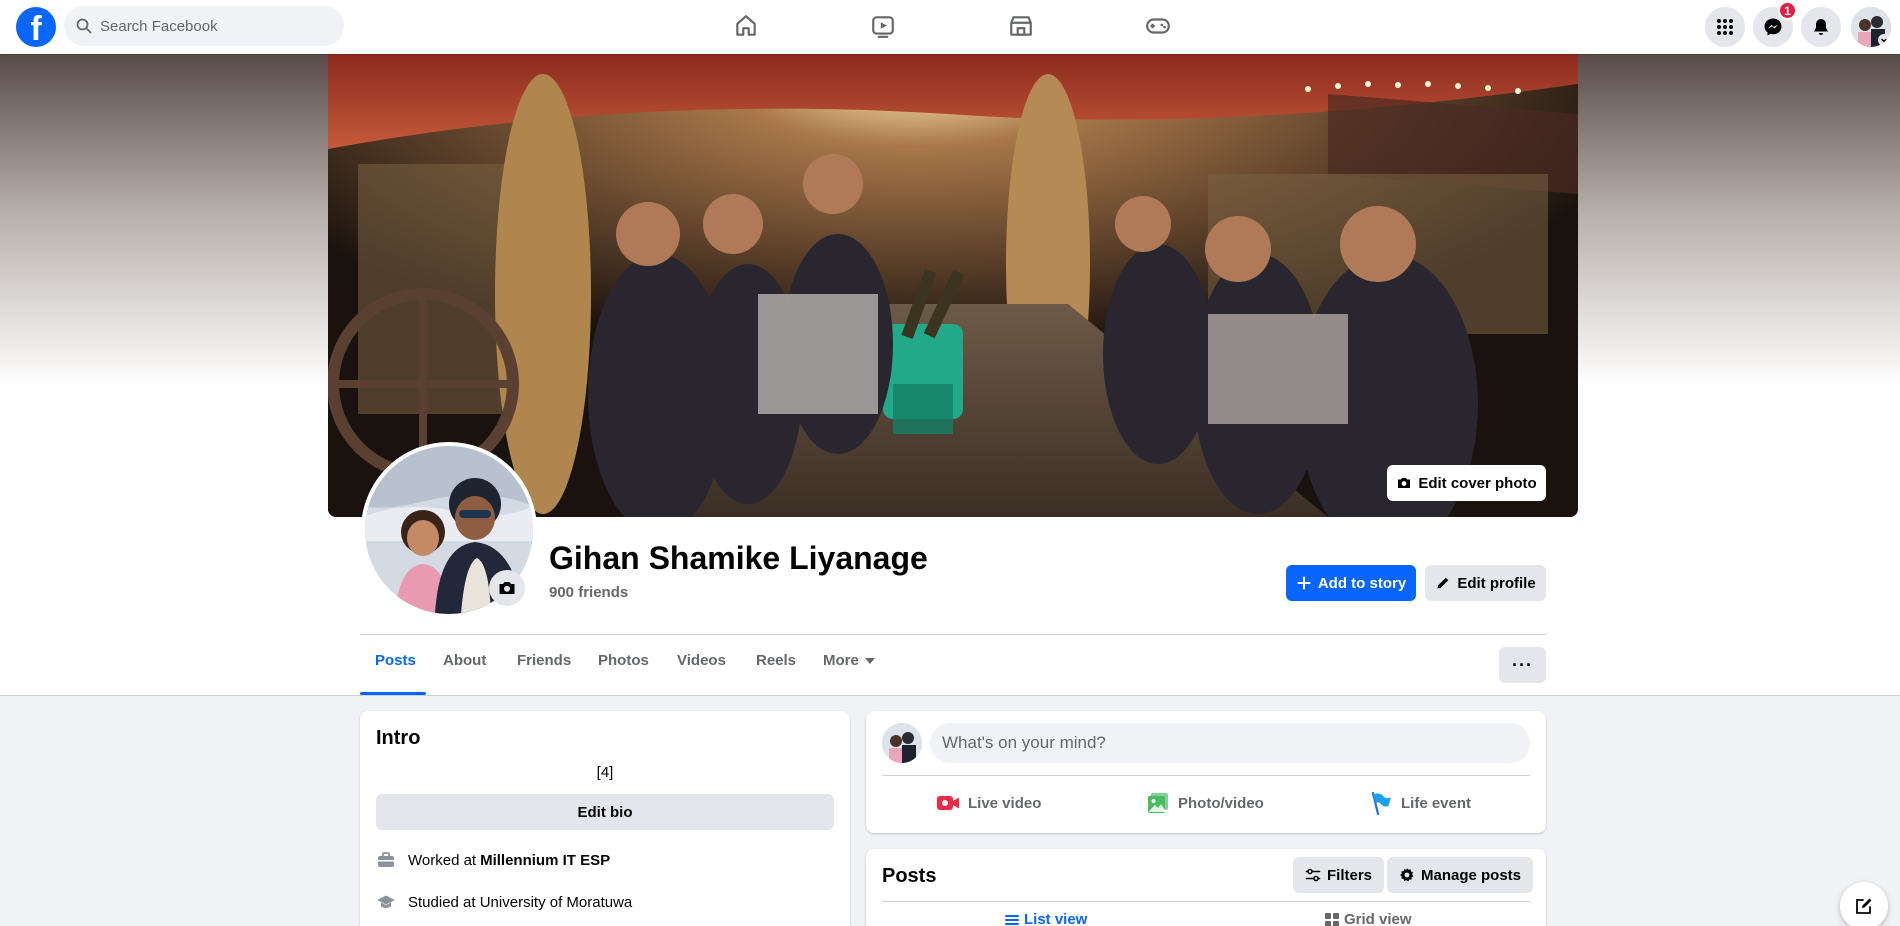  What do you see at coordinates (1471, 875) in the screenshot?
I see `manage-posts-label: Manage posts` at bounding box center [1471, 875].